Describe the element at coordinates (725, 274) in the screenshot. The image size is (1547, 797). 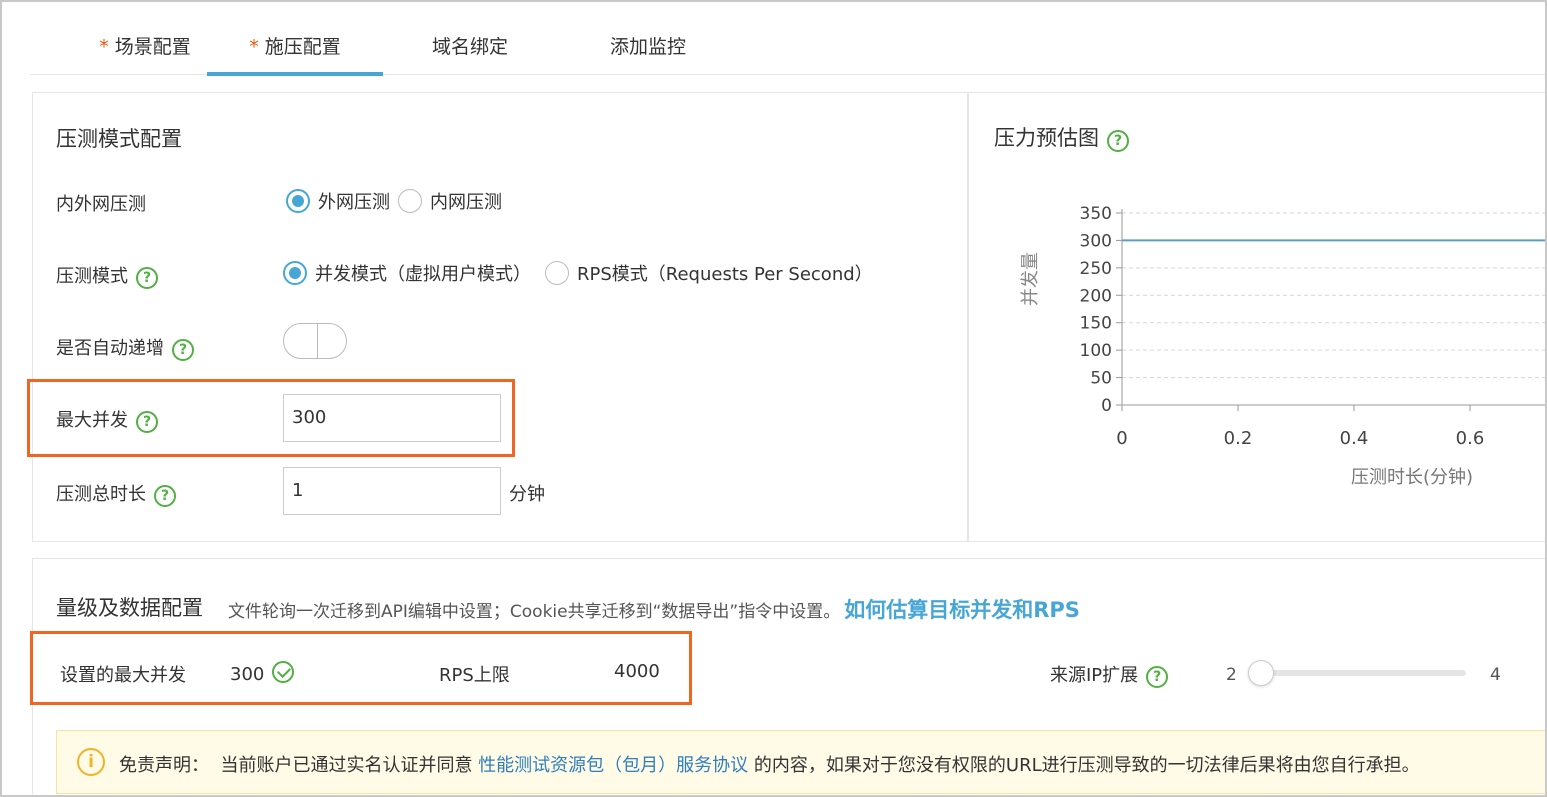
I see `radio-label: RPS模式（Requests Per Second）` at that location.